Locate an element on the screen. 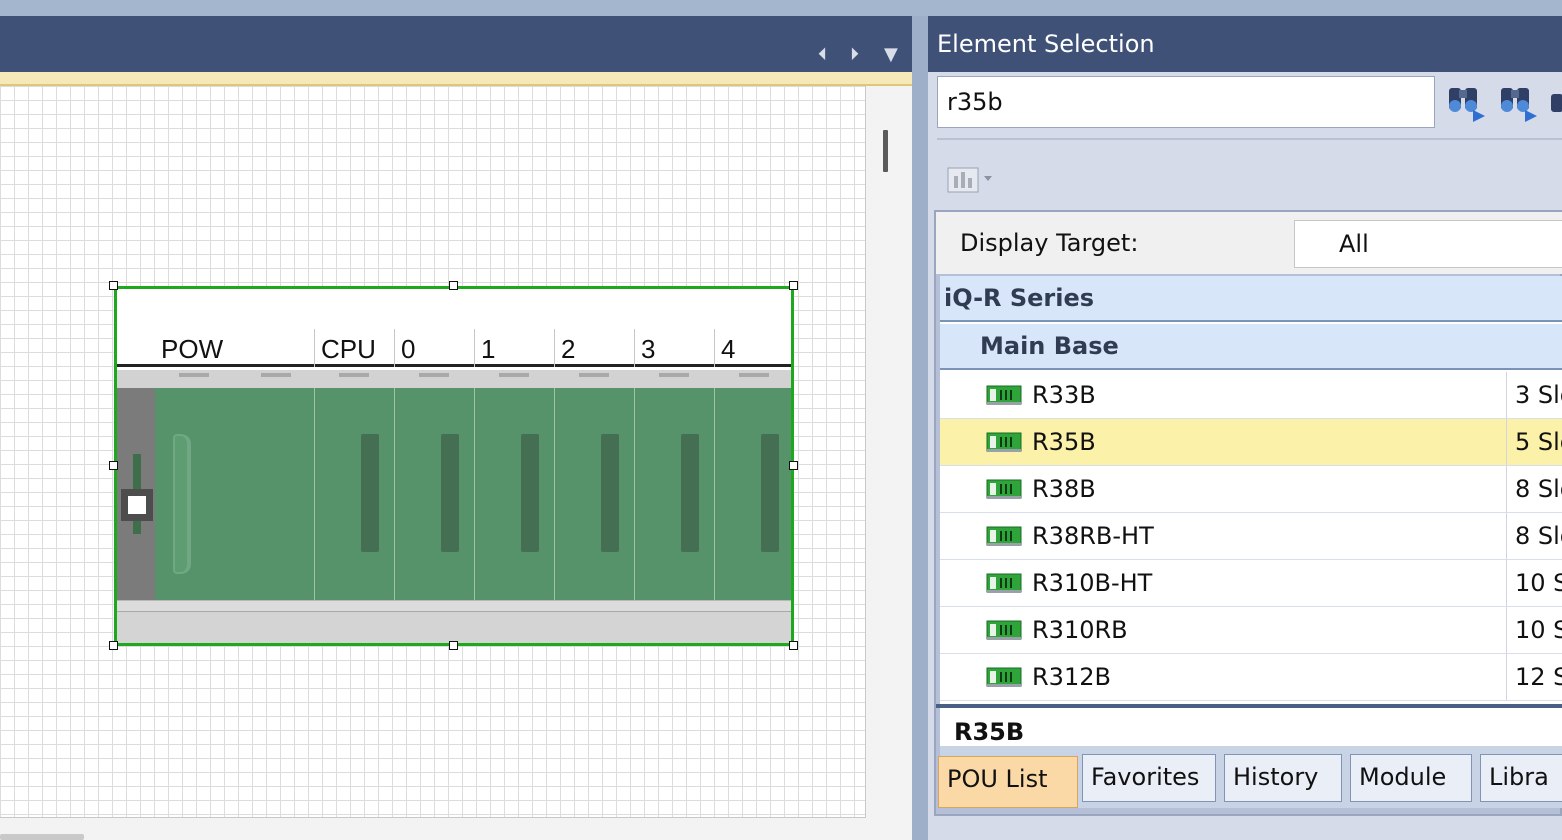  slot-pow-module is located at coordinates (235, 494).